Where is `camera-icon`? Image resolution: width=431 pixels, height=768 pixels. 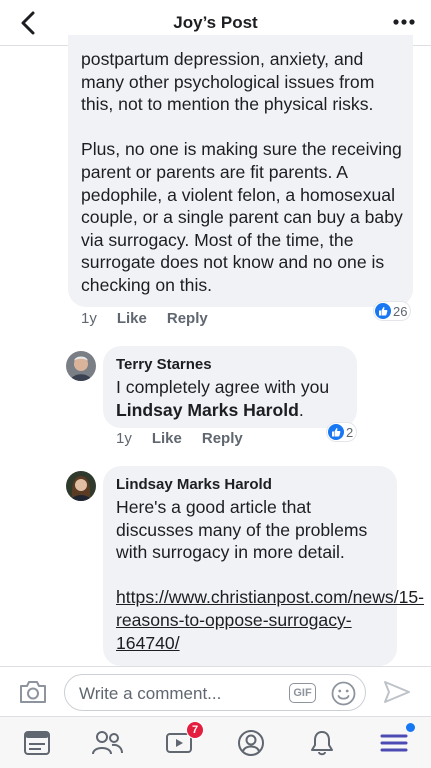 camera-icon is located at coordinates (33, 692).